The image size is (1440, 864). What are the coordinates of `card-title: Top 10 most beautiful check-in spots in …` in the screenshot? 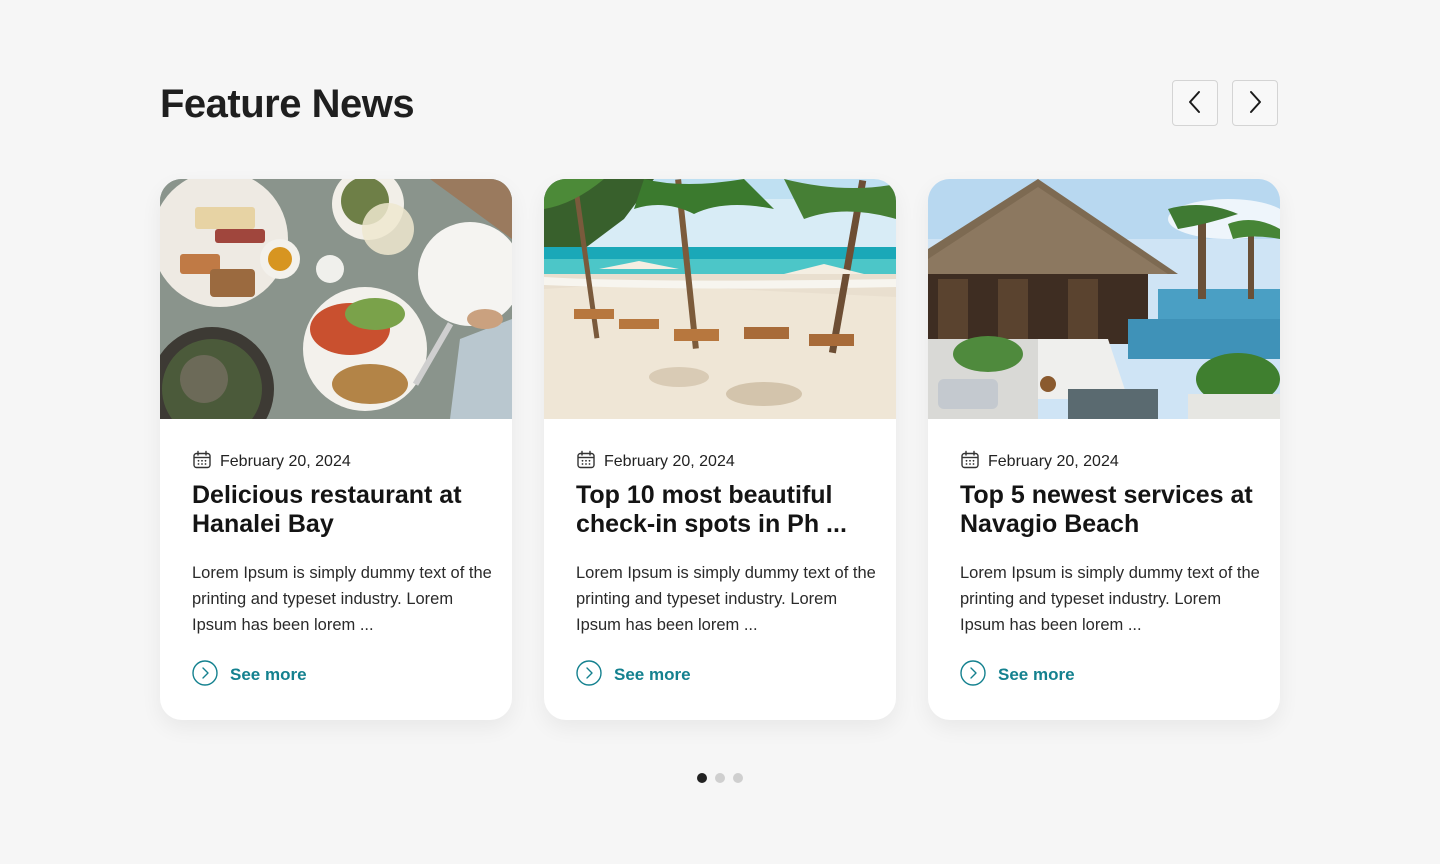 It's located at (726, 510).